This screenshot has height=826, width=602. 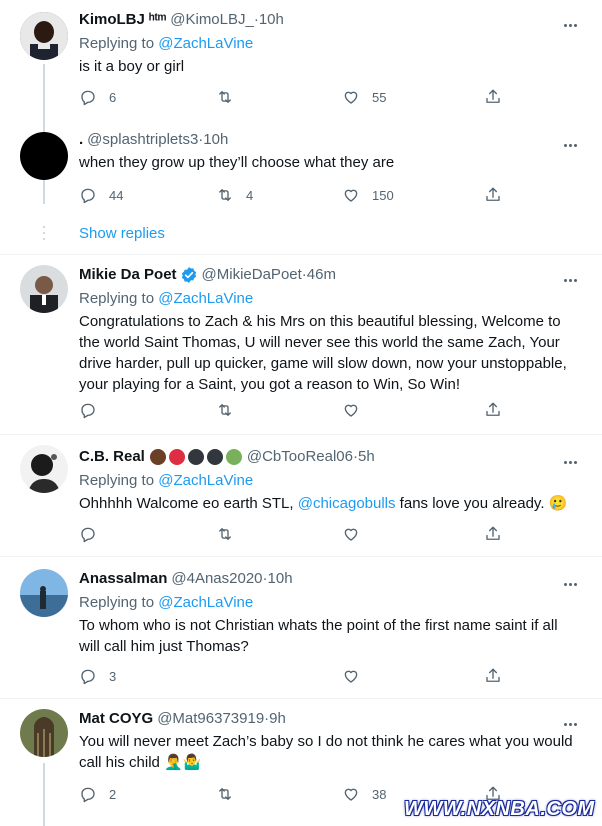 What do you see at coordinates (368, 195) in the screenshot?
I see `like-button: 150` at bounding box center [368, 195].